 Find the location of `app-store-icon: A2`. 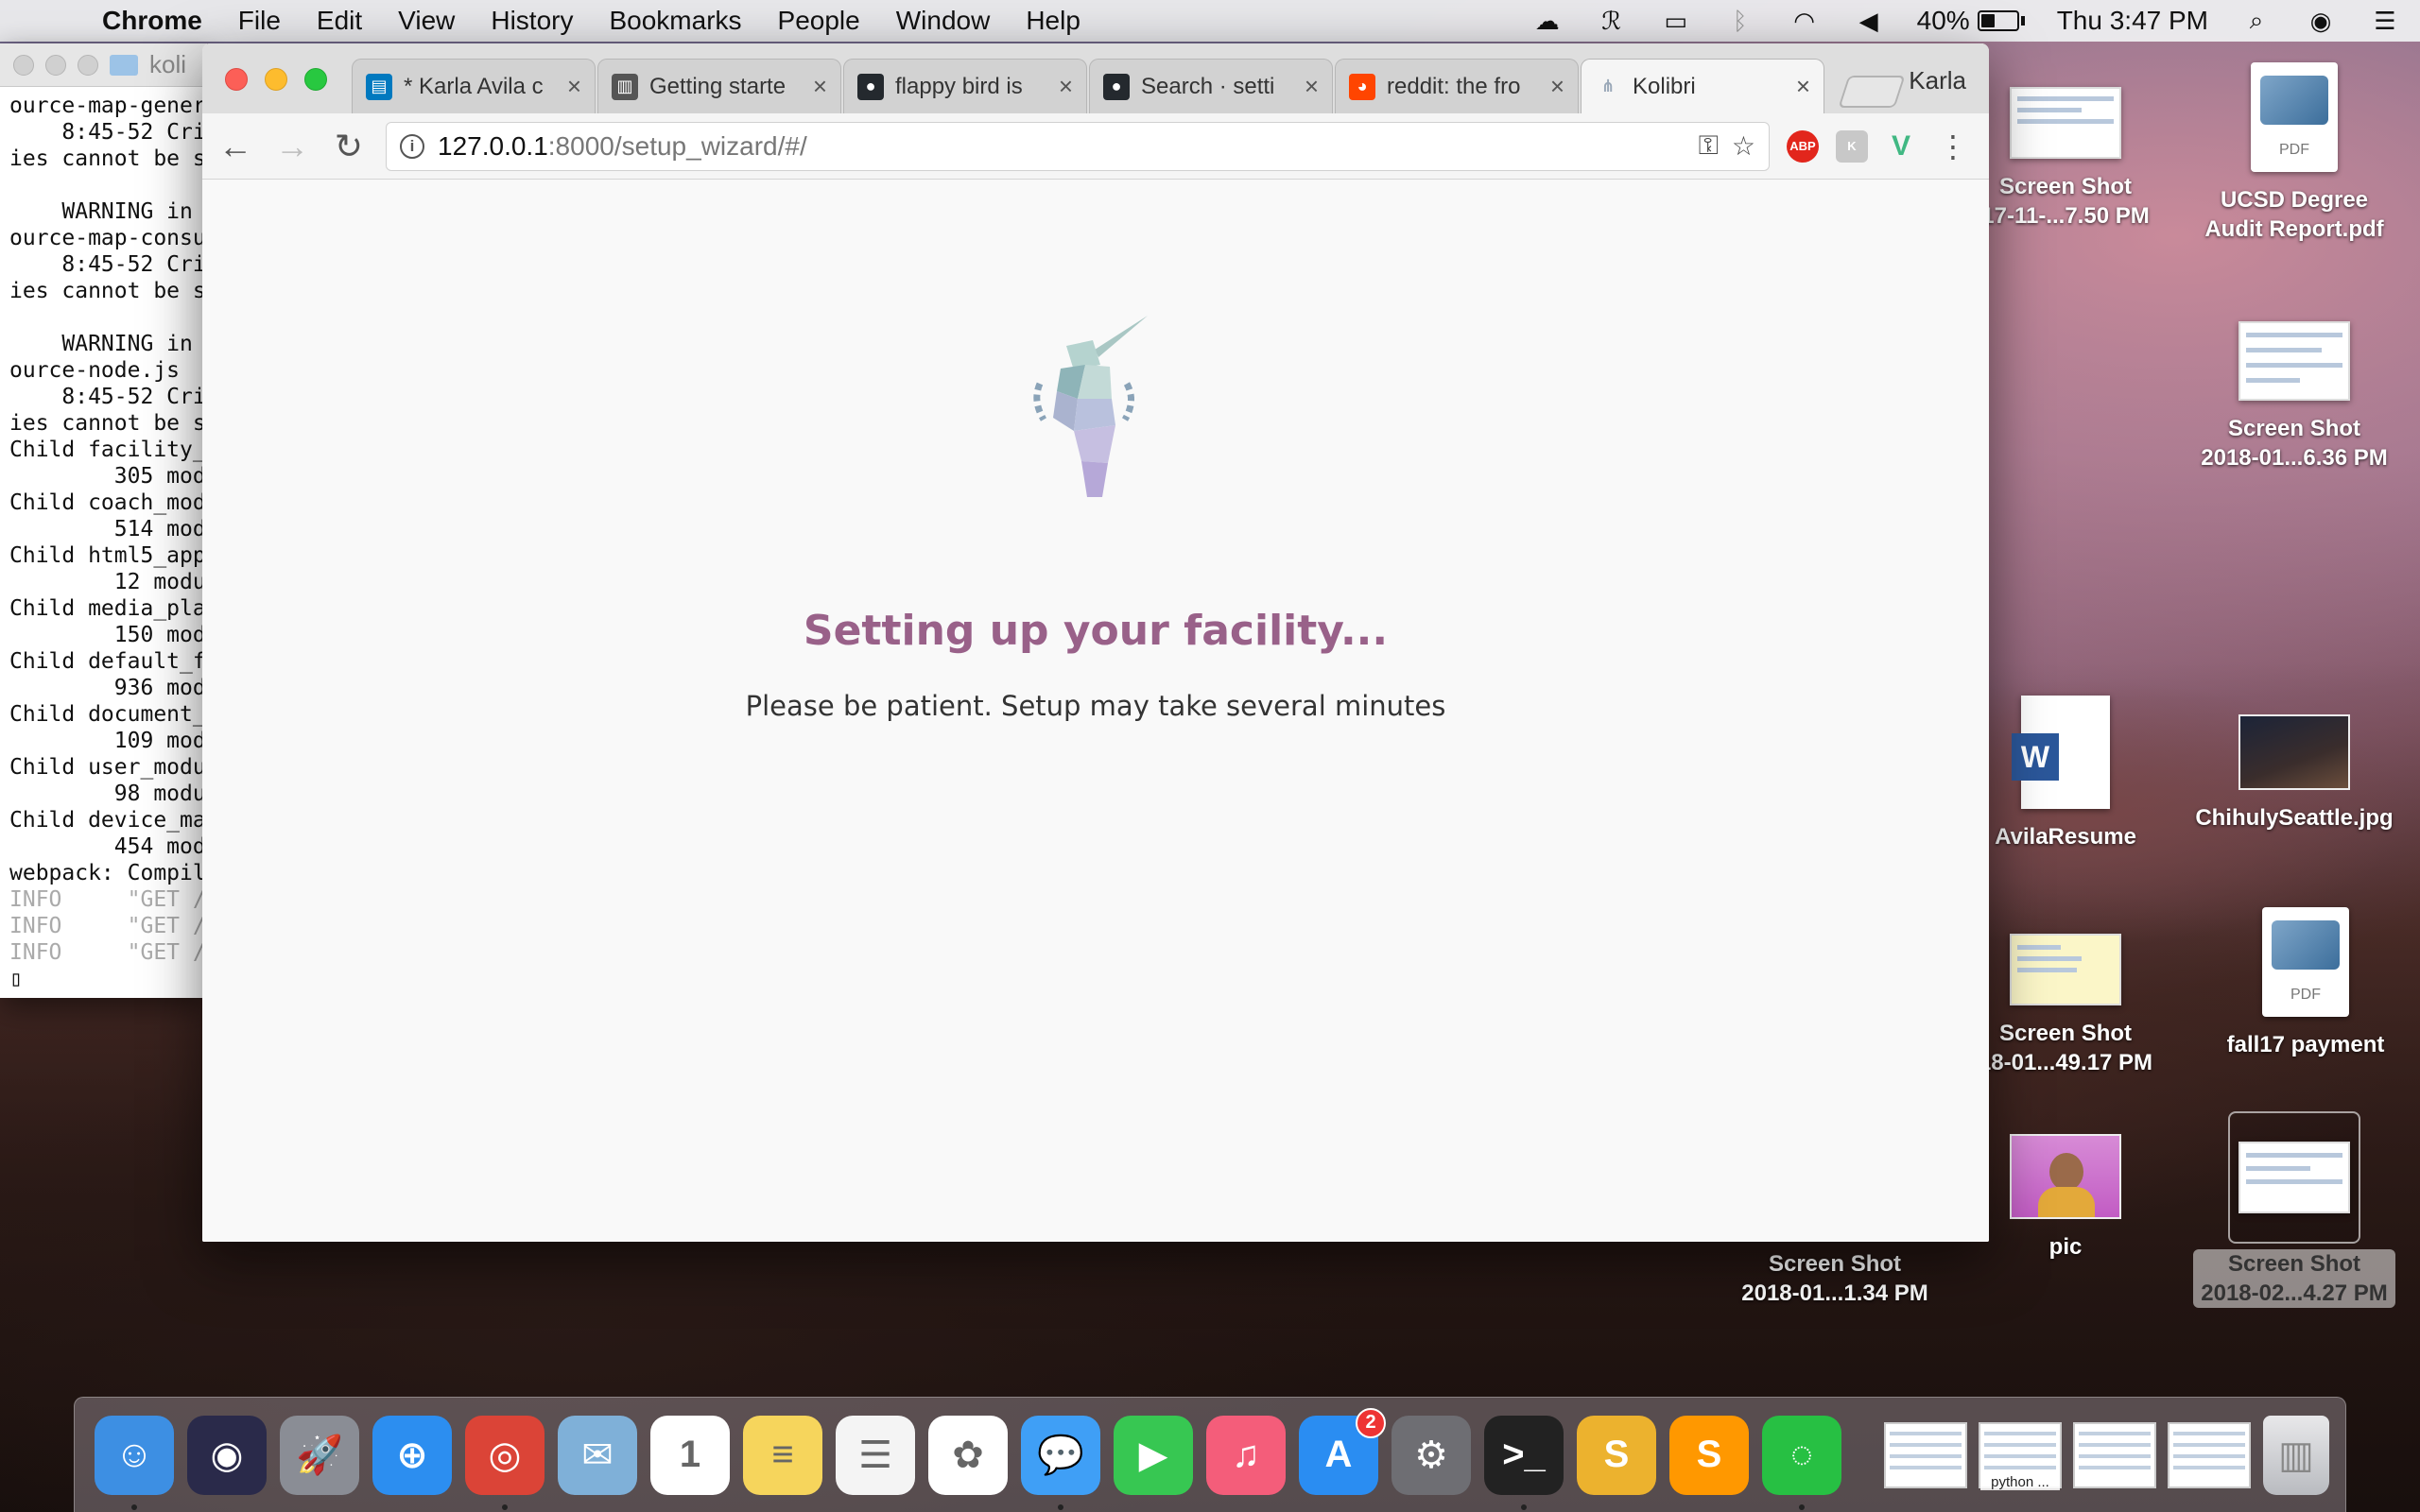

app-store-icon: A2 is located at coordinates (1342, 1451).